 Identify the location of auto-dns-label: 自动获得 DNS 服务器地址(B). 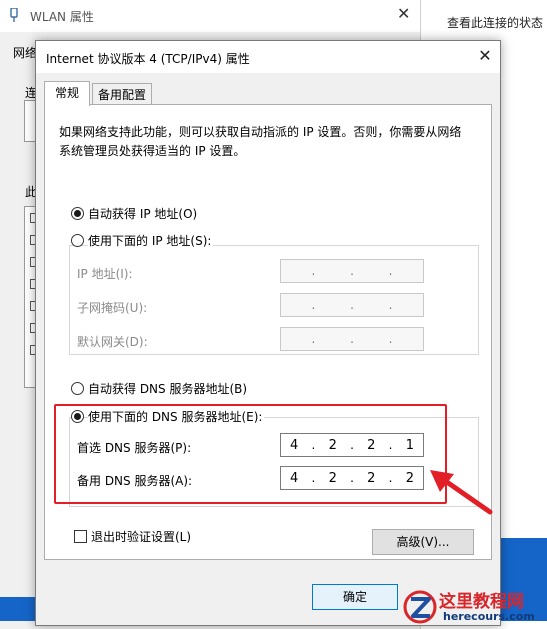
(169, 388).